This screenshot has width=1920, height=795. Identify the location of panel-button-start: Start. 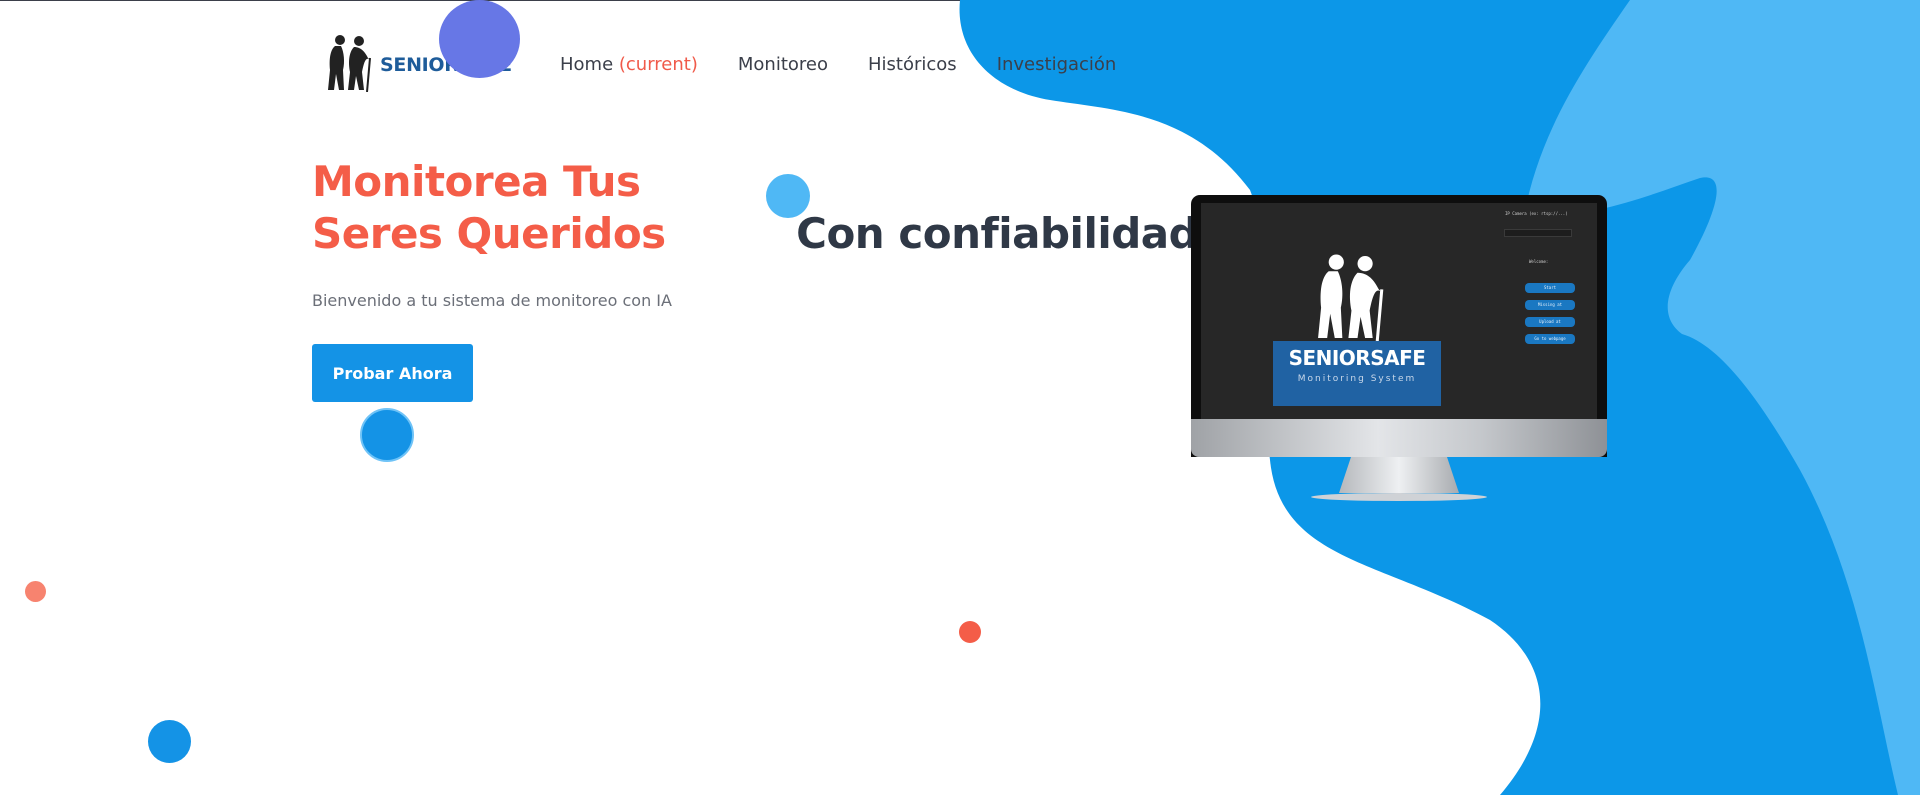
(1550, 288).